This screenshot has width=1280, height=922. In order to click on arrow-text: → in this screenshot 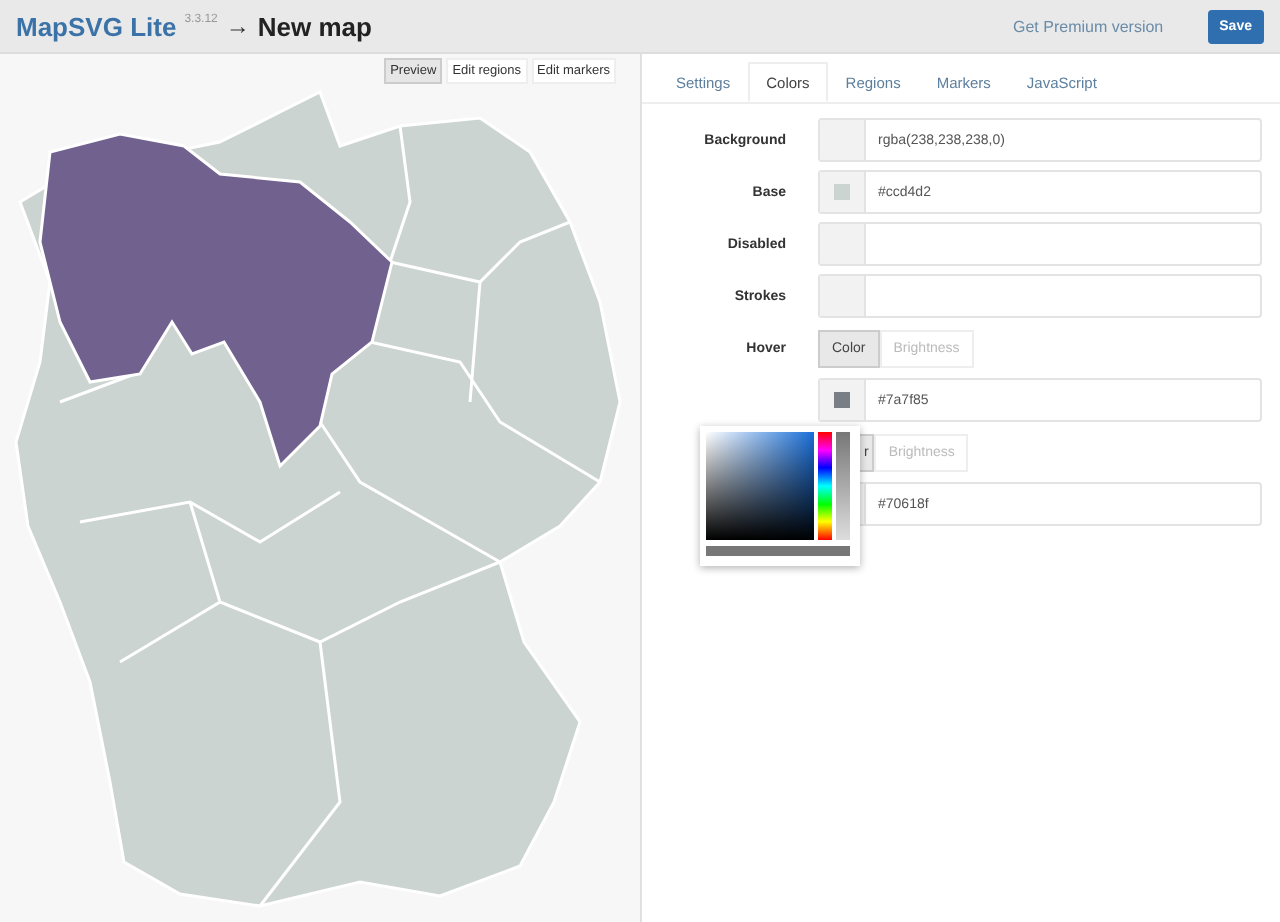, I will do `click(237, 26)`.